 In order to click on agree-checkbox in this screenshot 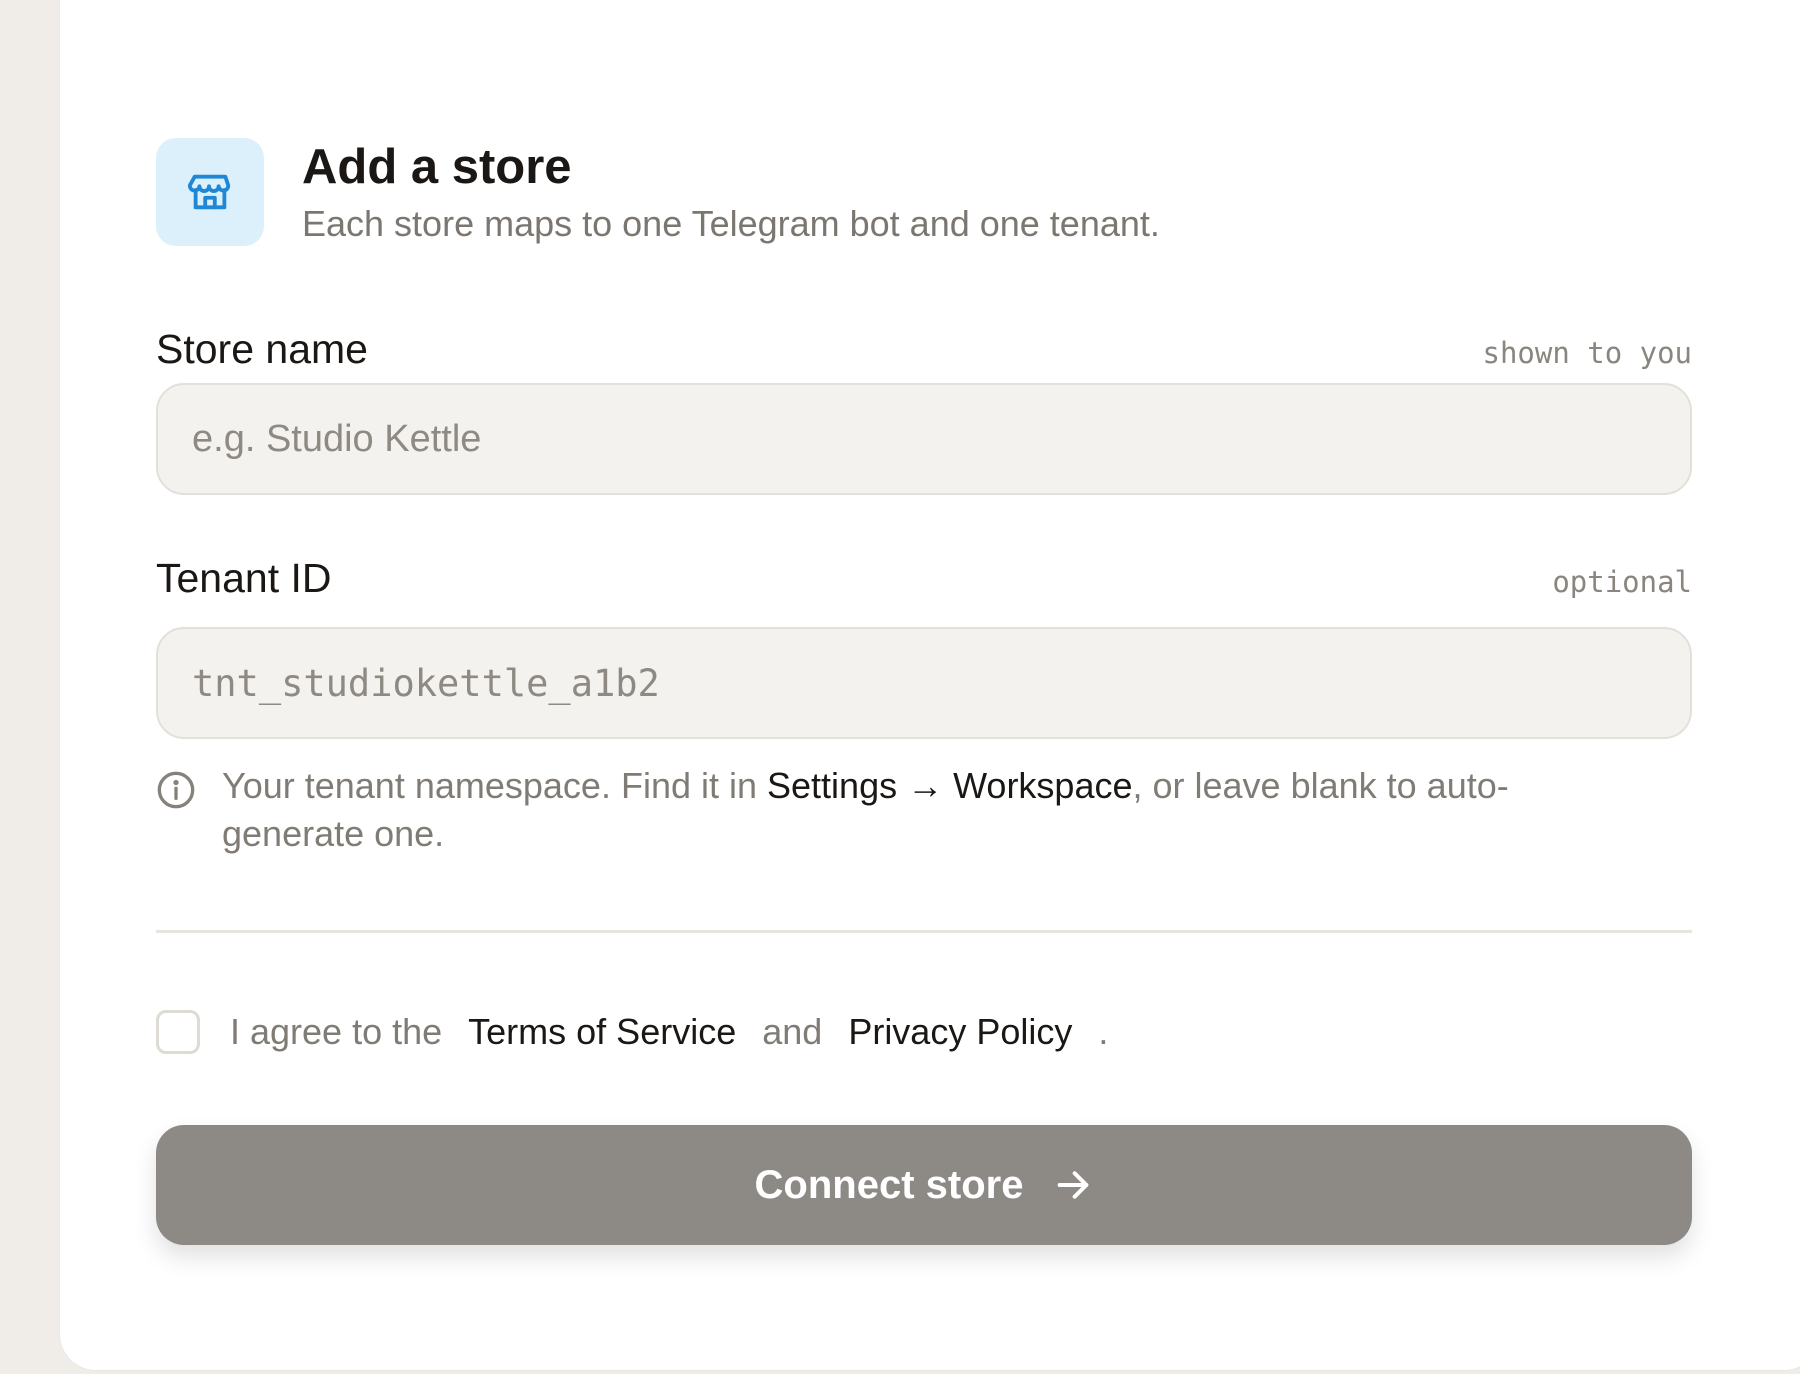, I will do `click(178, 1032)`.